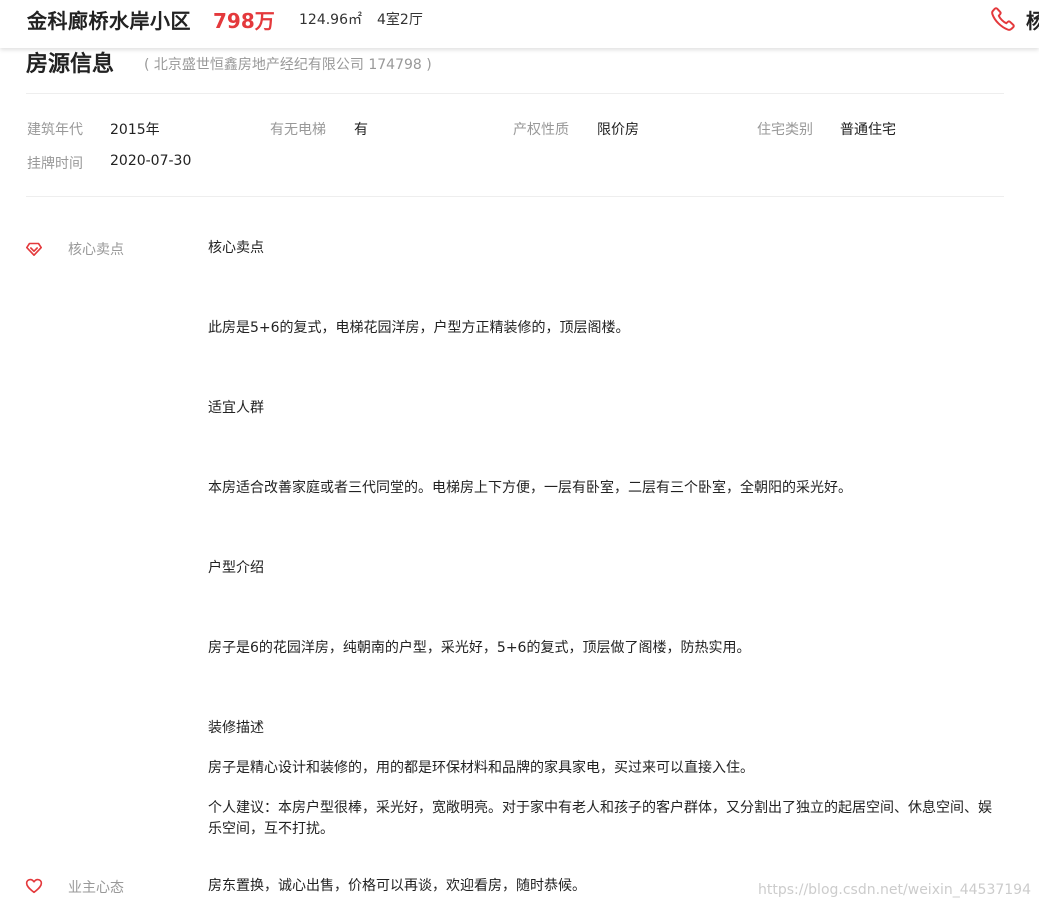 The image size is (1039, 911). Describe the element at coordinates (519, 24) in the screenshot. I see `sticky-header: 金科廊桥水岸小区 798万 124.96㎡ 4室2厅 杨` at that location.